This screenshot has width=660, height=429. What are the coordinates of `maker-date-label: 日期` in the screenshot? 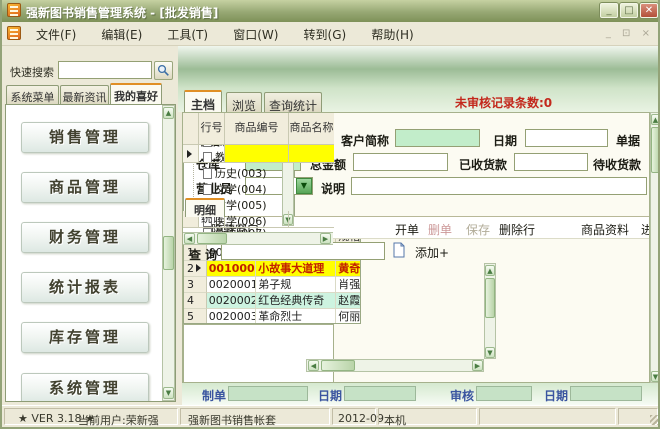 It's located at (330, 396).